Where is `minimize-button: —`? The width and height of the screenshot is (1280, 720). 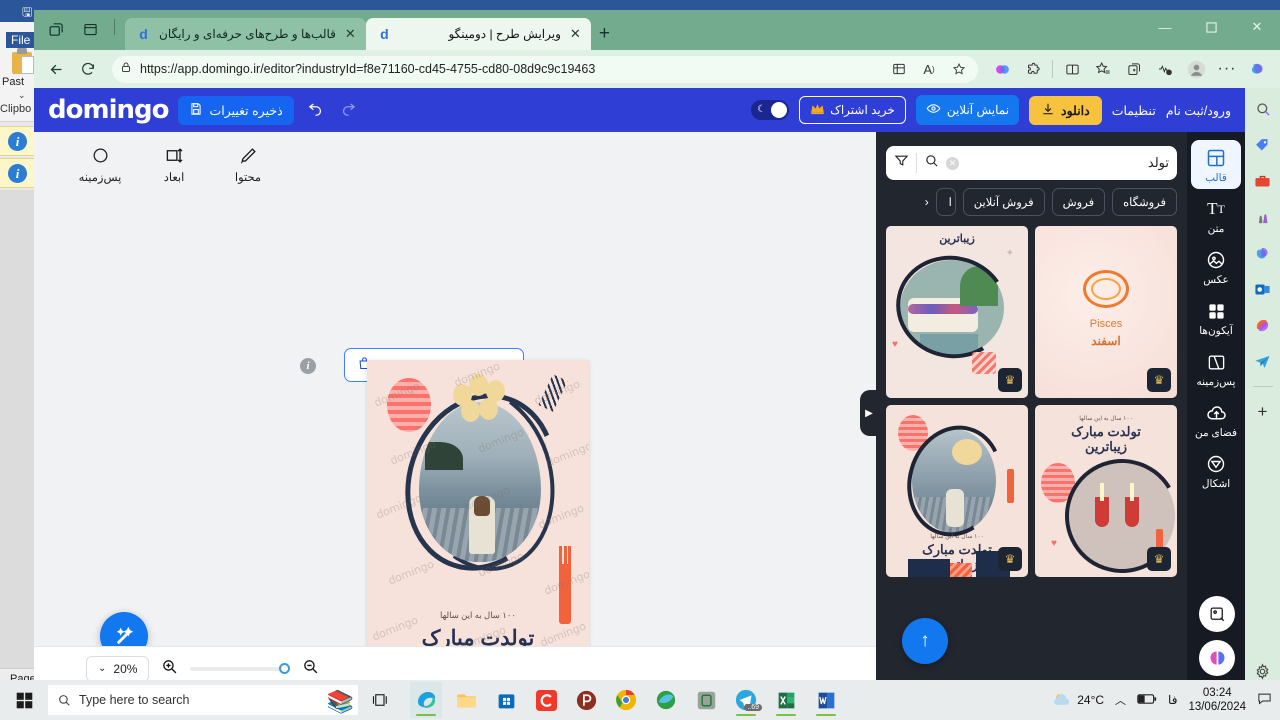
minimize-button: — is located at coordinates (1165, 27).